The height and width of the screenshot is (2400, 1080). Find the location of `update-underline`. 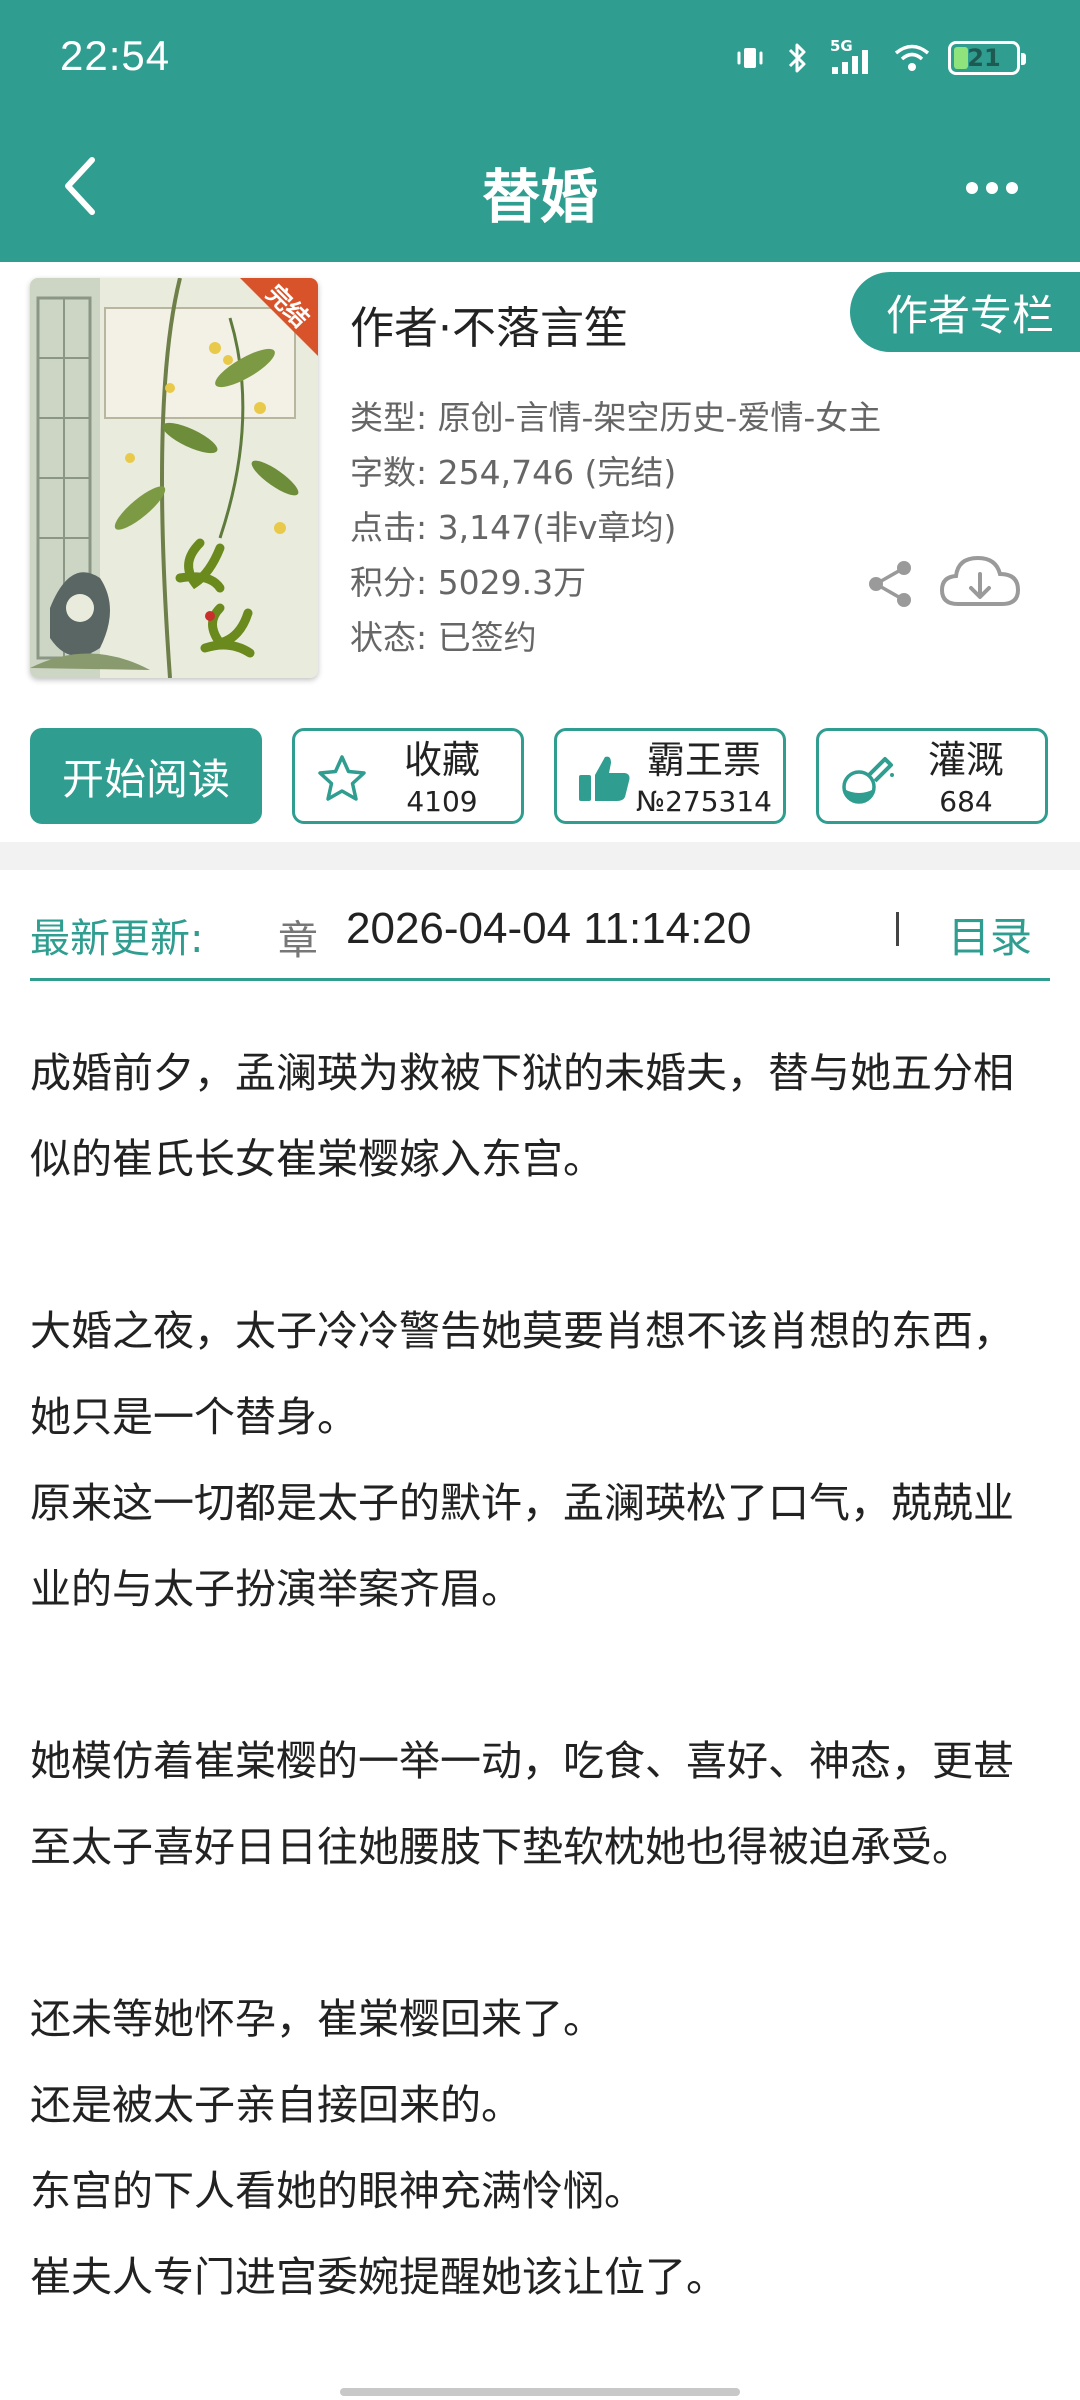

update-underline is located at coordinates (540, 979).